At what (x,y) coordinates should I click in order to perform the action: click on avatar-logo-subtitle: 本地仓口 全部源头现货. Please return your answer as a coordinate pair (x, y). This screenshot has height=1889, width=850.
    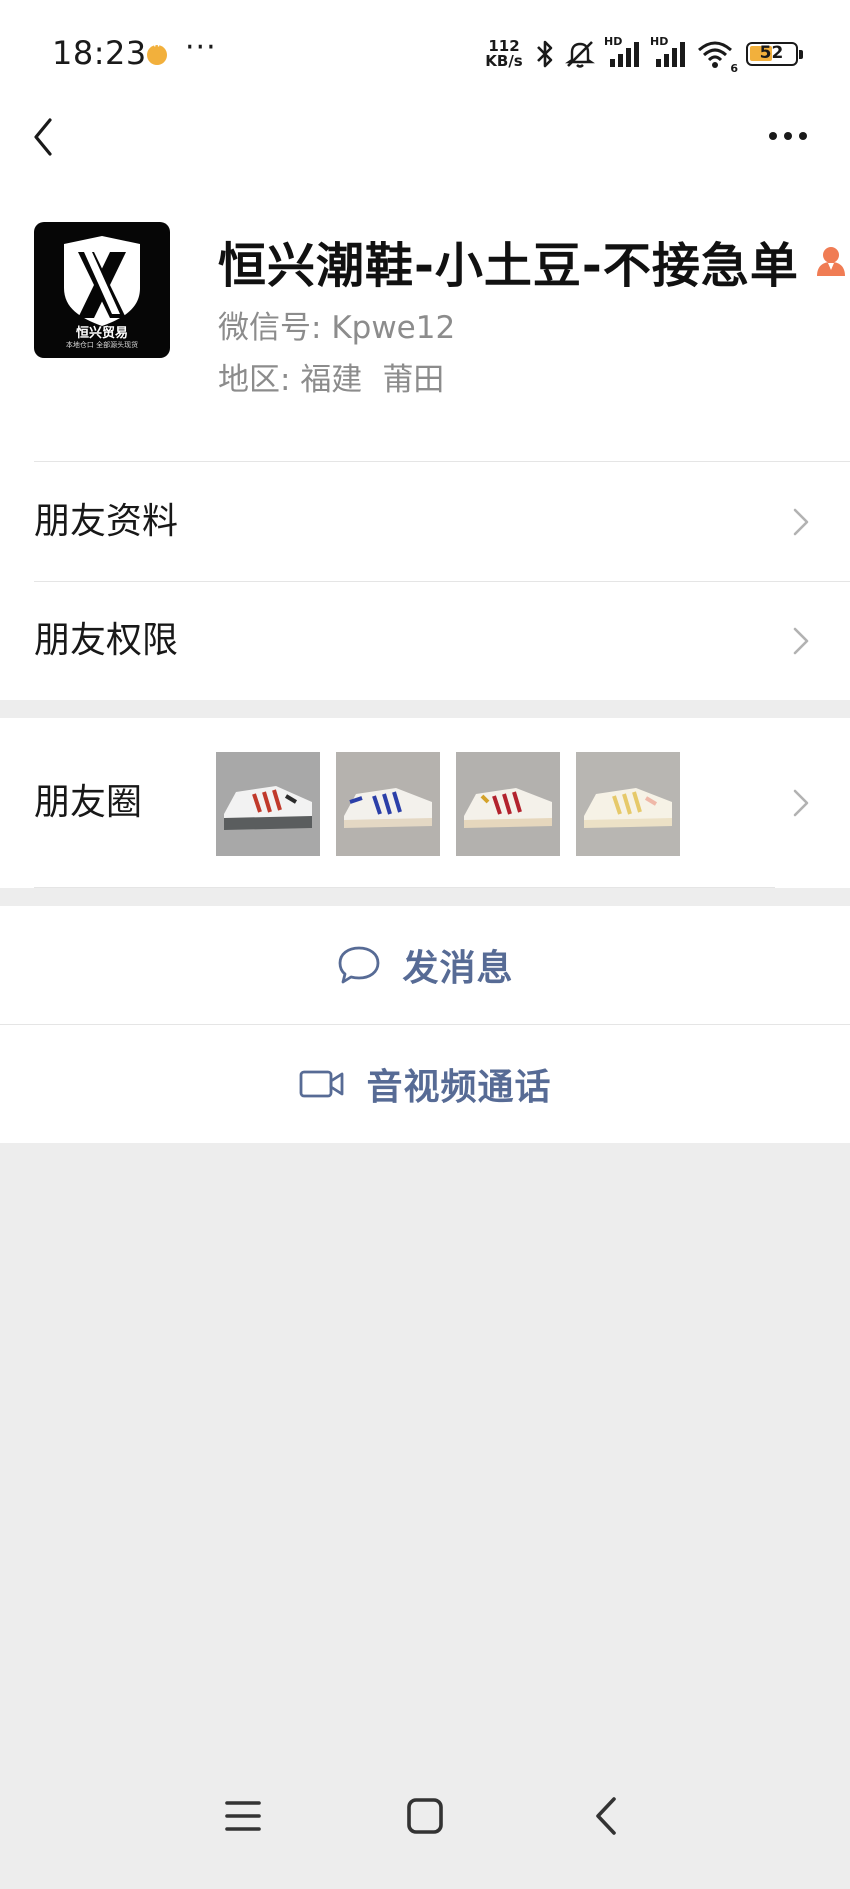
    Looking at the image, I should click on (102, 345).